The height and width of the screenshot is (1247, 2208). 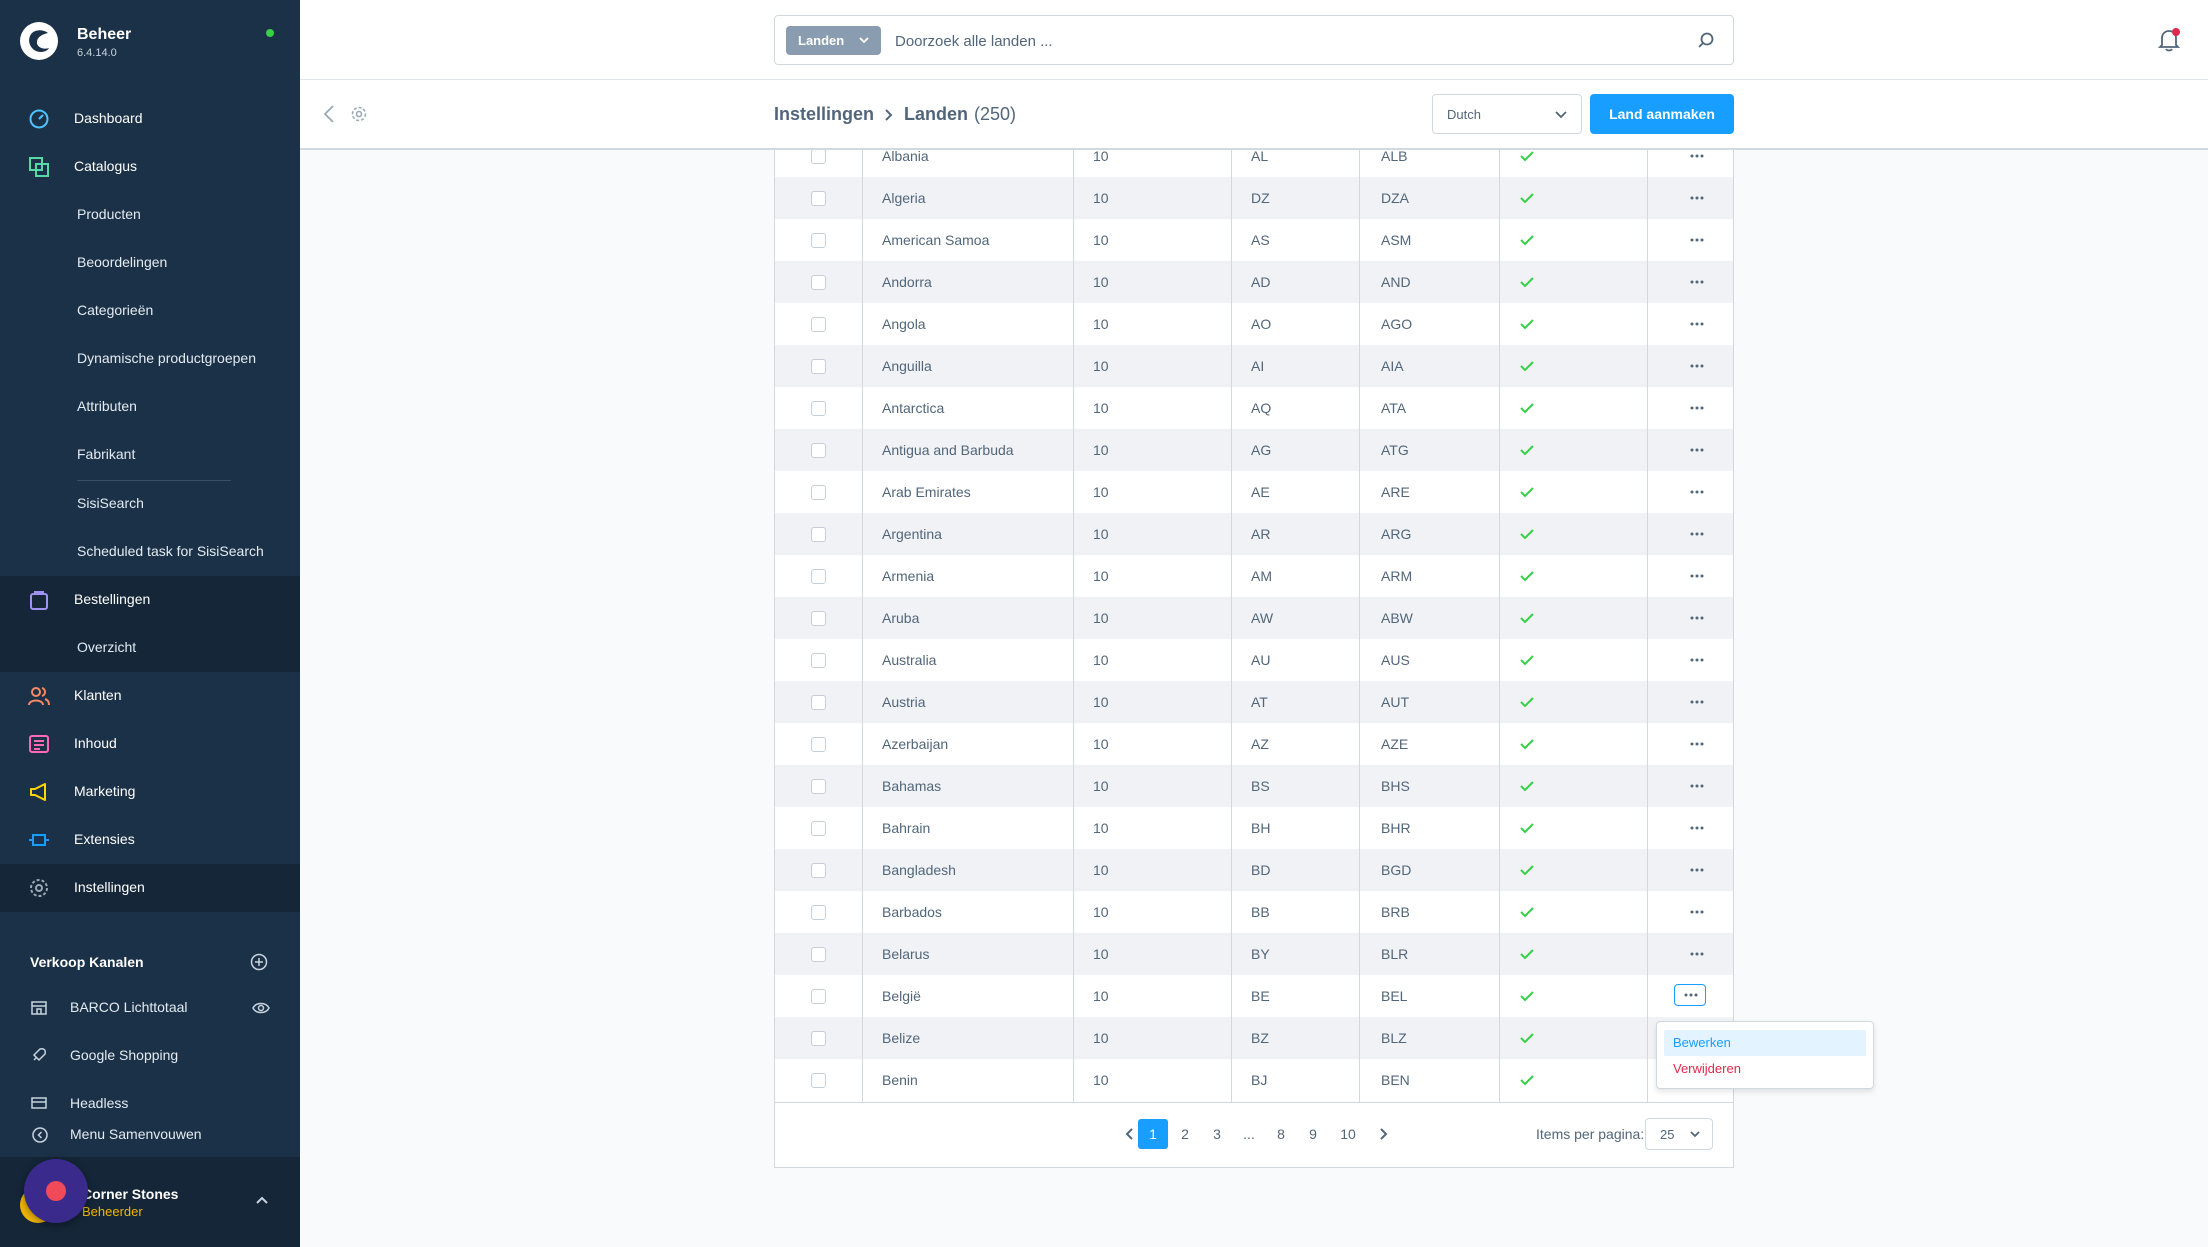 What do you see at coordinates (919, 870) in the screenshot?
I see `country-name: Bangladesh` at bounding box center [919, 870].